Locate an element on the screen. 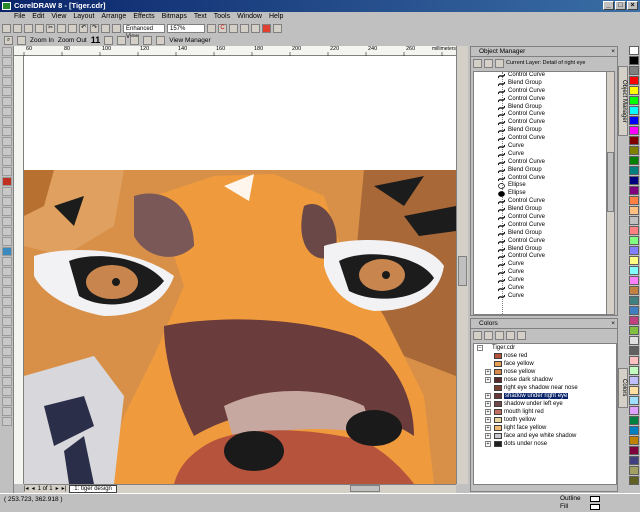 This screenshot has width=640, height=512. page-tab: 1: tiger design is located at coordinates (93, 488).